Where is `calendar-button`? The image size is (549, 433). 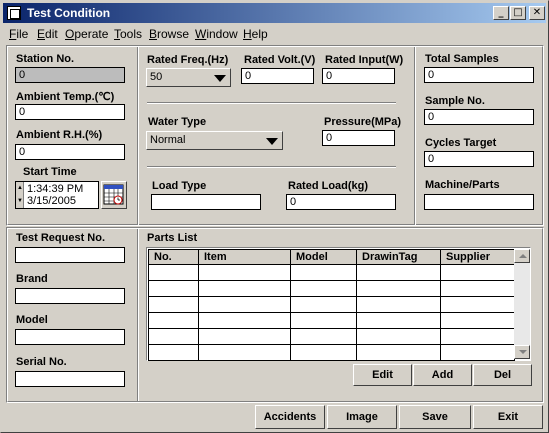 calendar-button is located at coordinates (114, 195).